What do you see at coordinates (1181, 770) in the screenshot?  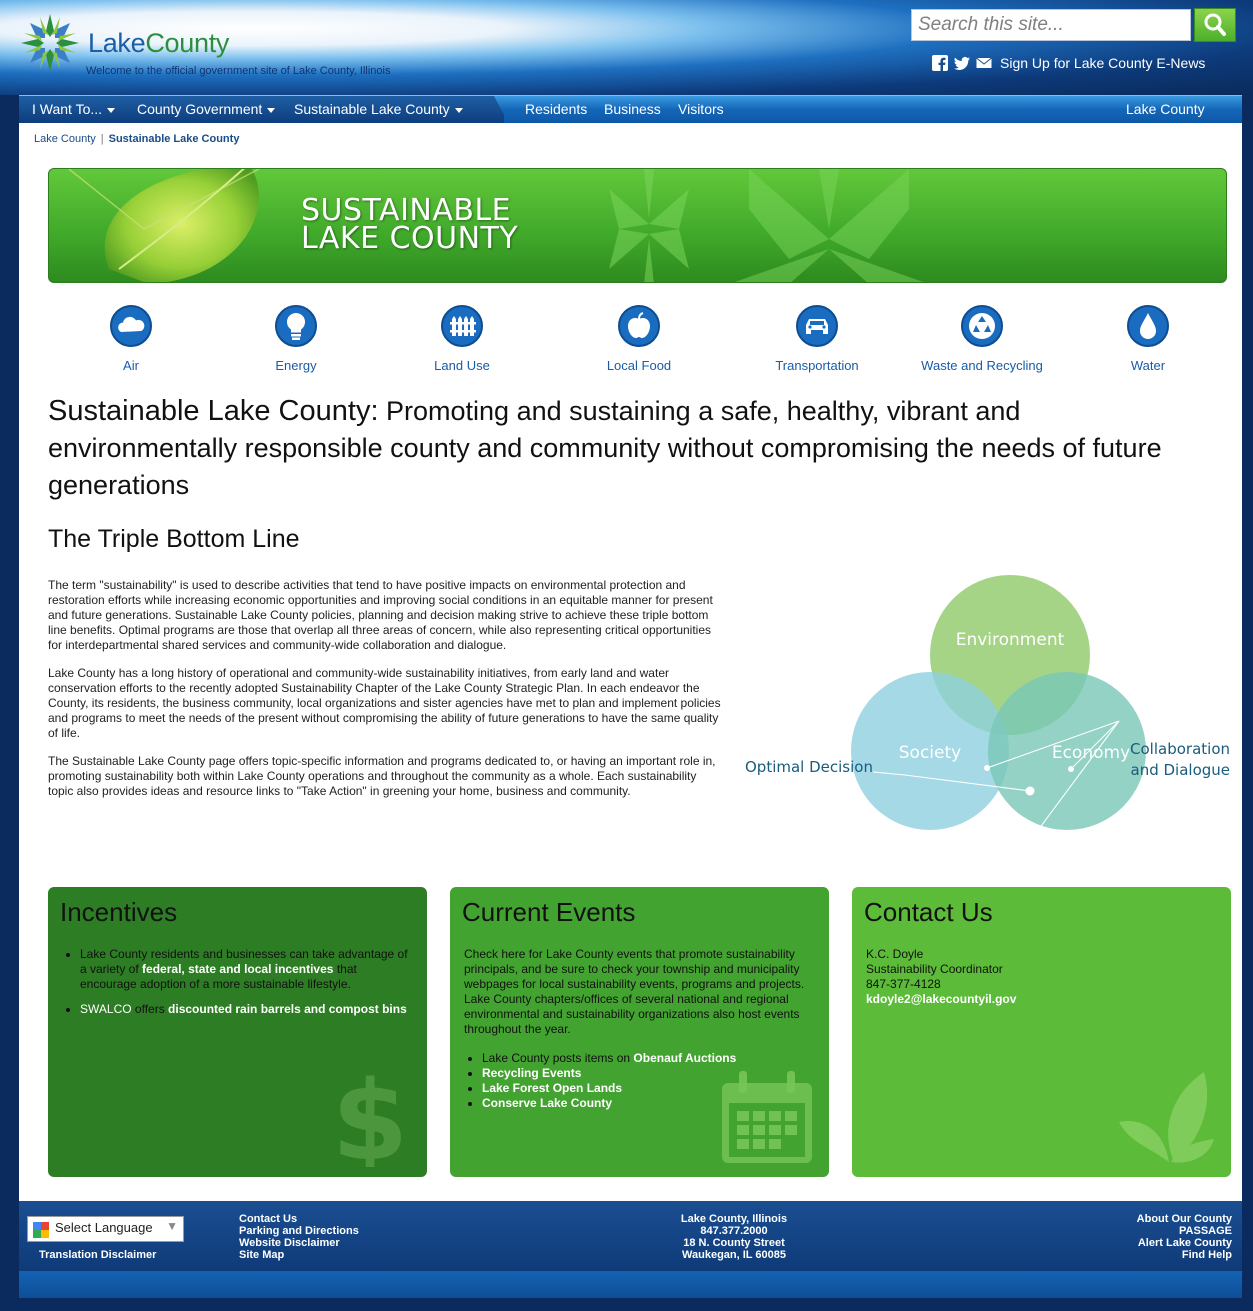 I see `venn-label-collab-2: and Dialogue` at bounding box center [1181, 770].